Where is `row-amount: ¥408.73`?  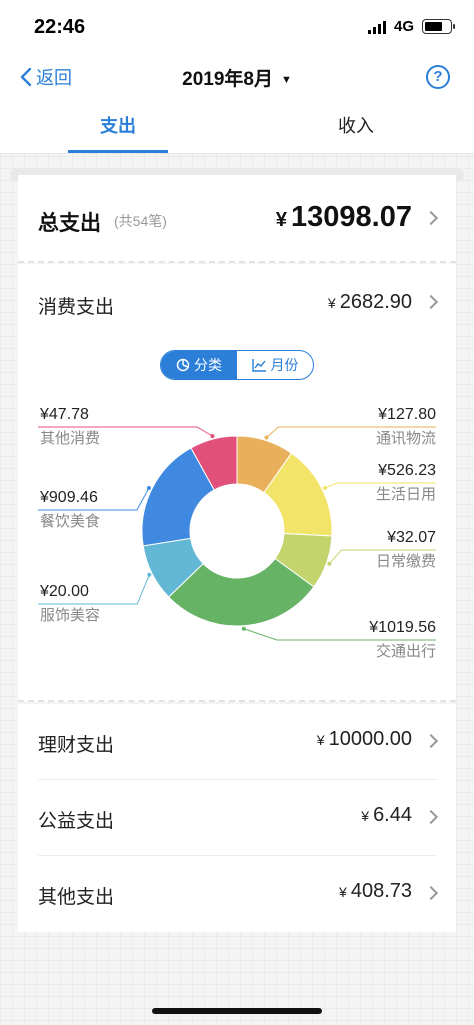 row-amount: ¥408.73 is located at coordinates (375, 891).